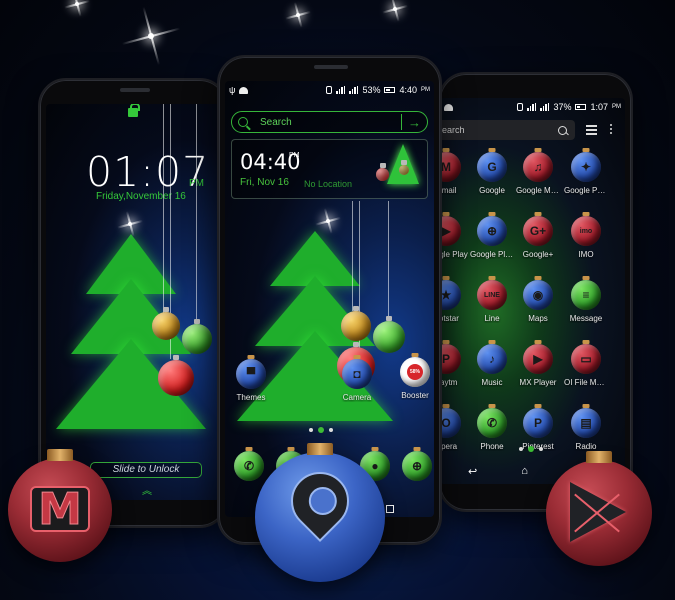 The image size is (675, 600). I want to click on divider, so click(401, 122).